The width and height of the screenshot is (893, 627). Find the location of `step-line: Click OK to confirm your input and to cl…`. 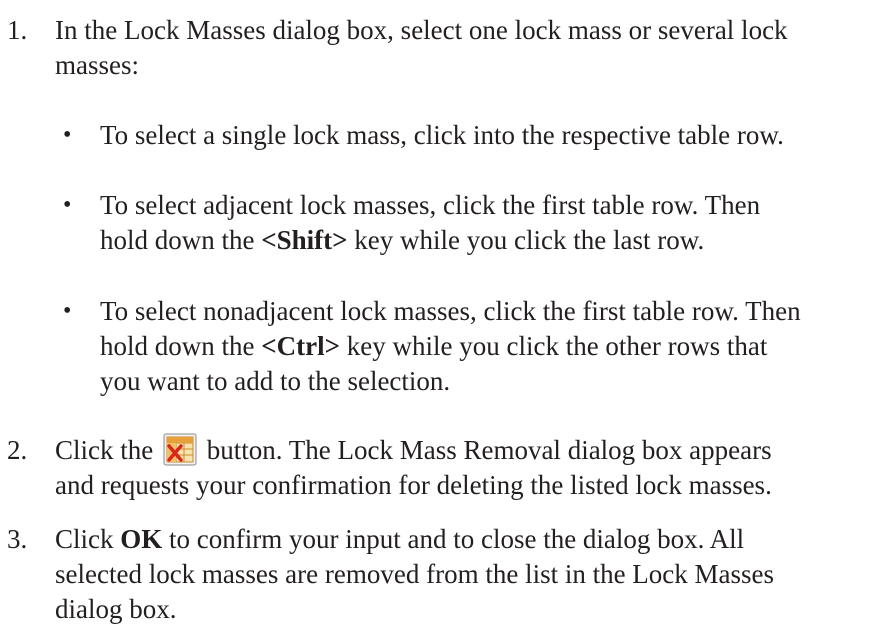

step-line: Click OK to confirm your input and to cl… is located at coordinates (470, 539).